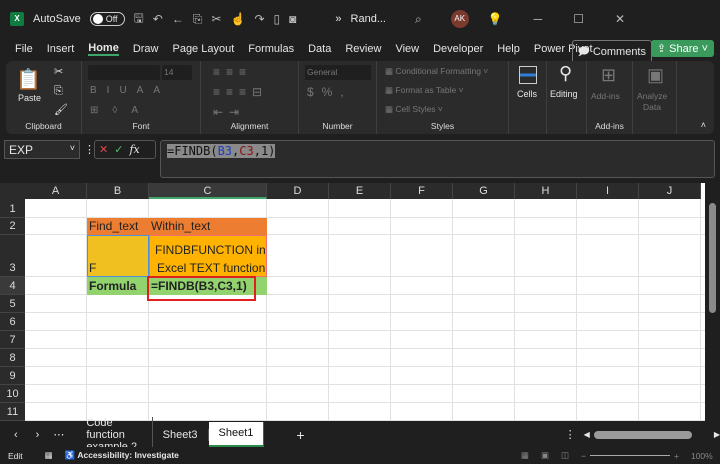 Image resolution: width=720 pixels, height=464 pixels. Describe the element at coordinates (103, 149) in the screenshot. I see `cancel-icon: ✕` at that location.